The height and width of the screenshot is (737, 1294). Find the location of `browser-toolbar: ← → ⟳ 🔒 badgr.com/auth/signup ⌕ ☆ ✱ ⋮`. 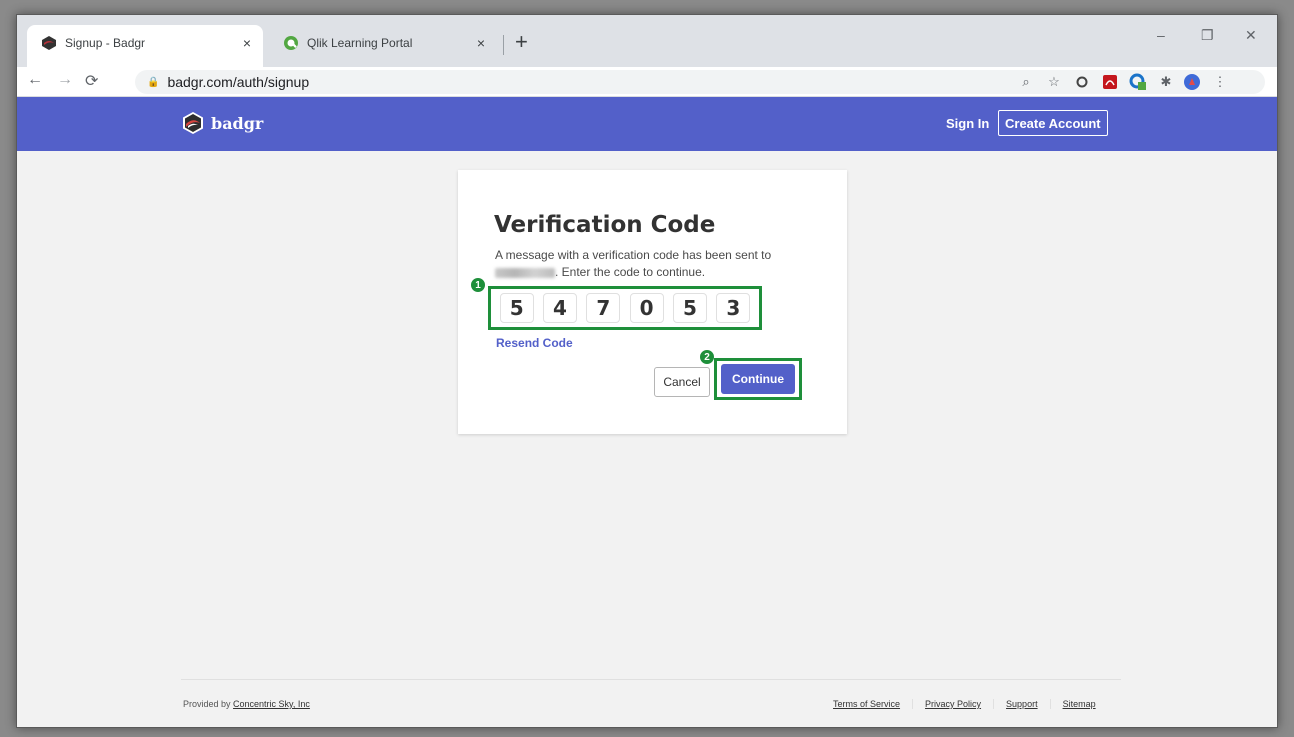

browser-toolbar: ← → ⟳ 🔒 badgr.com/auth/signup ⌕ ☆ ✱ ⋮ is located at coordinates (647, 82).